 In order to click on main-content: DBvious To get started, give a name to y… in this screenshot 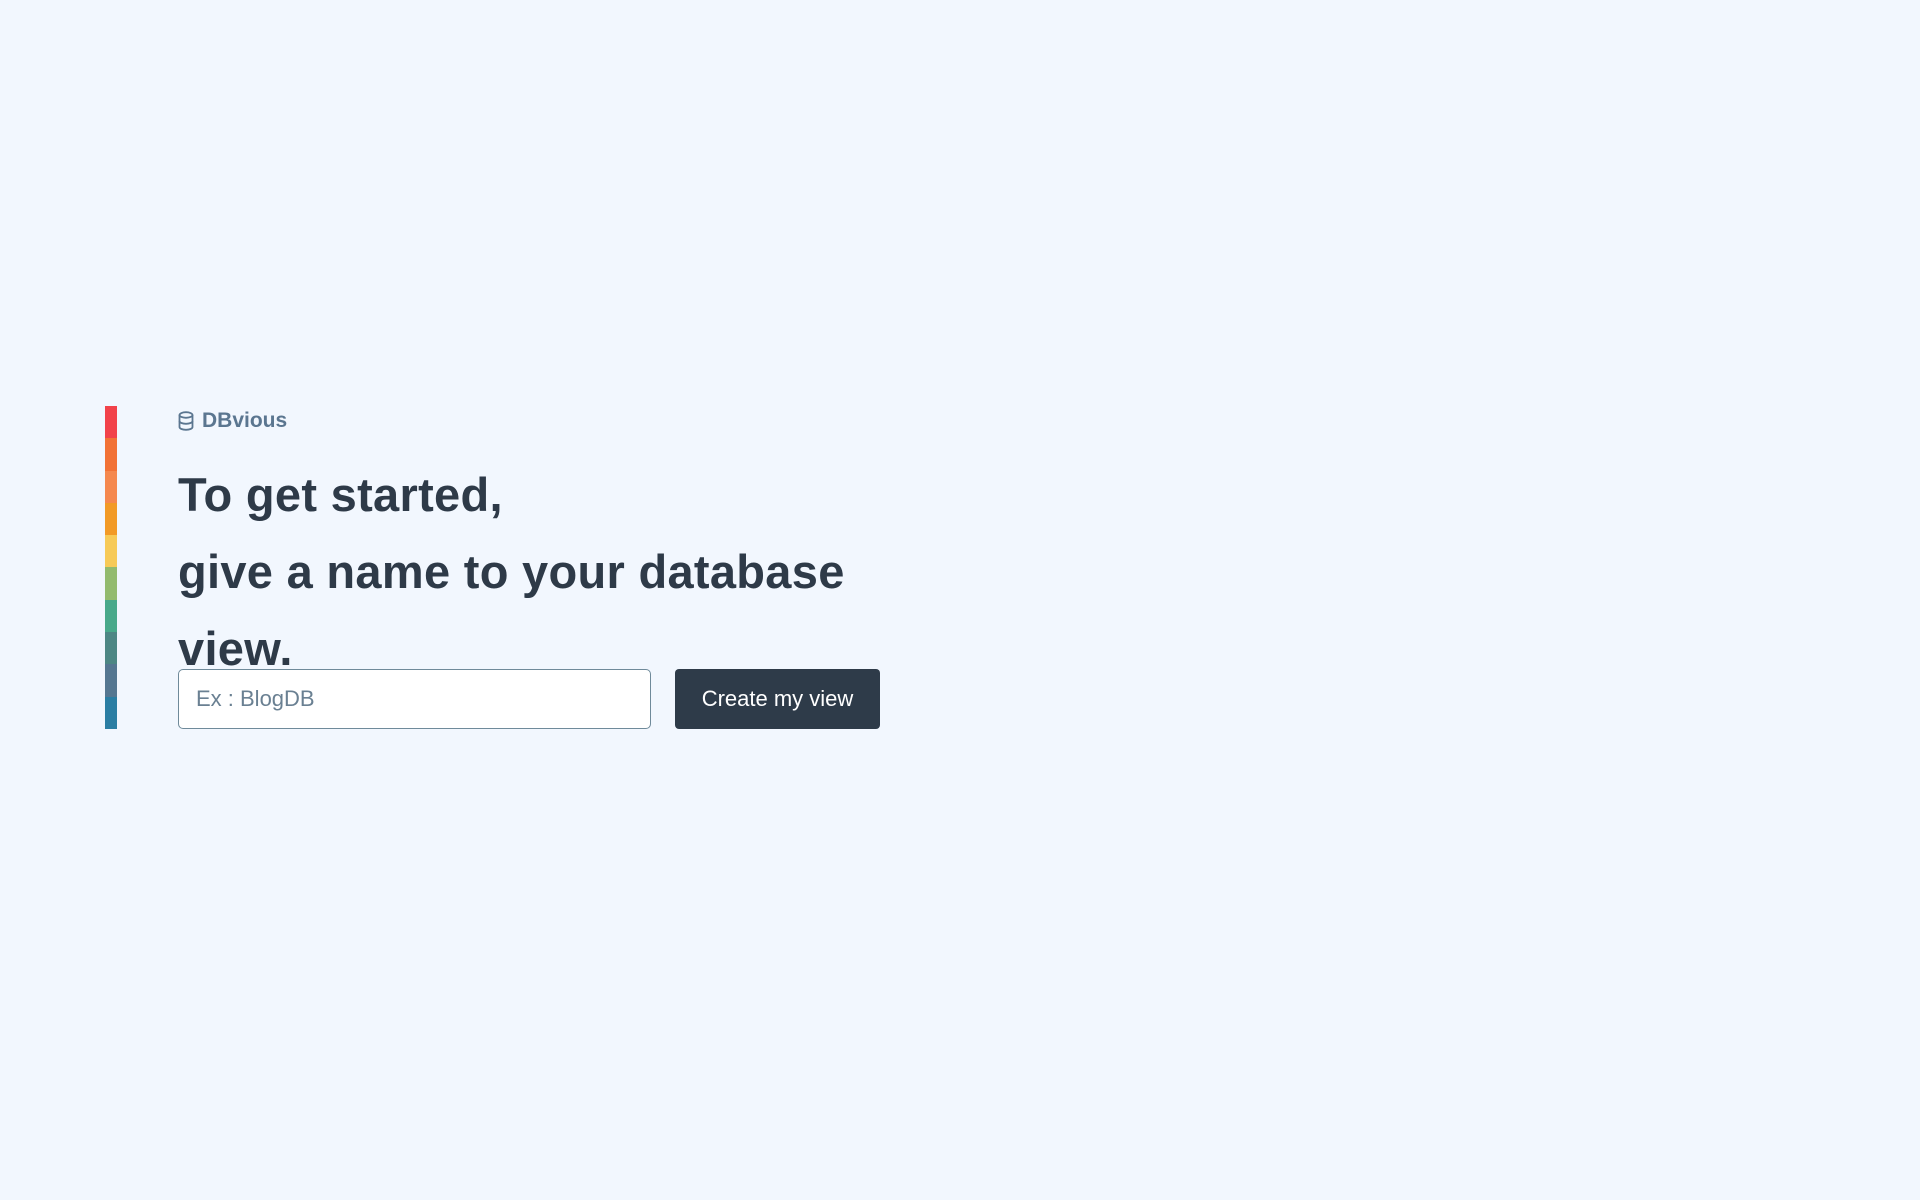, I will do `click(538, 567)`.